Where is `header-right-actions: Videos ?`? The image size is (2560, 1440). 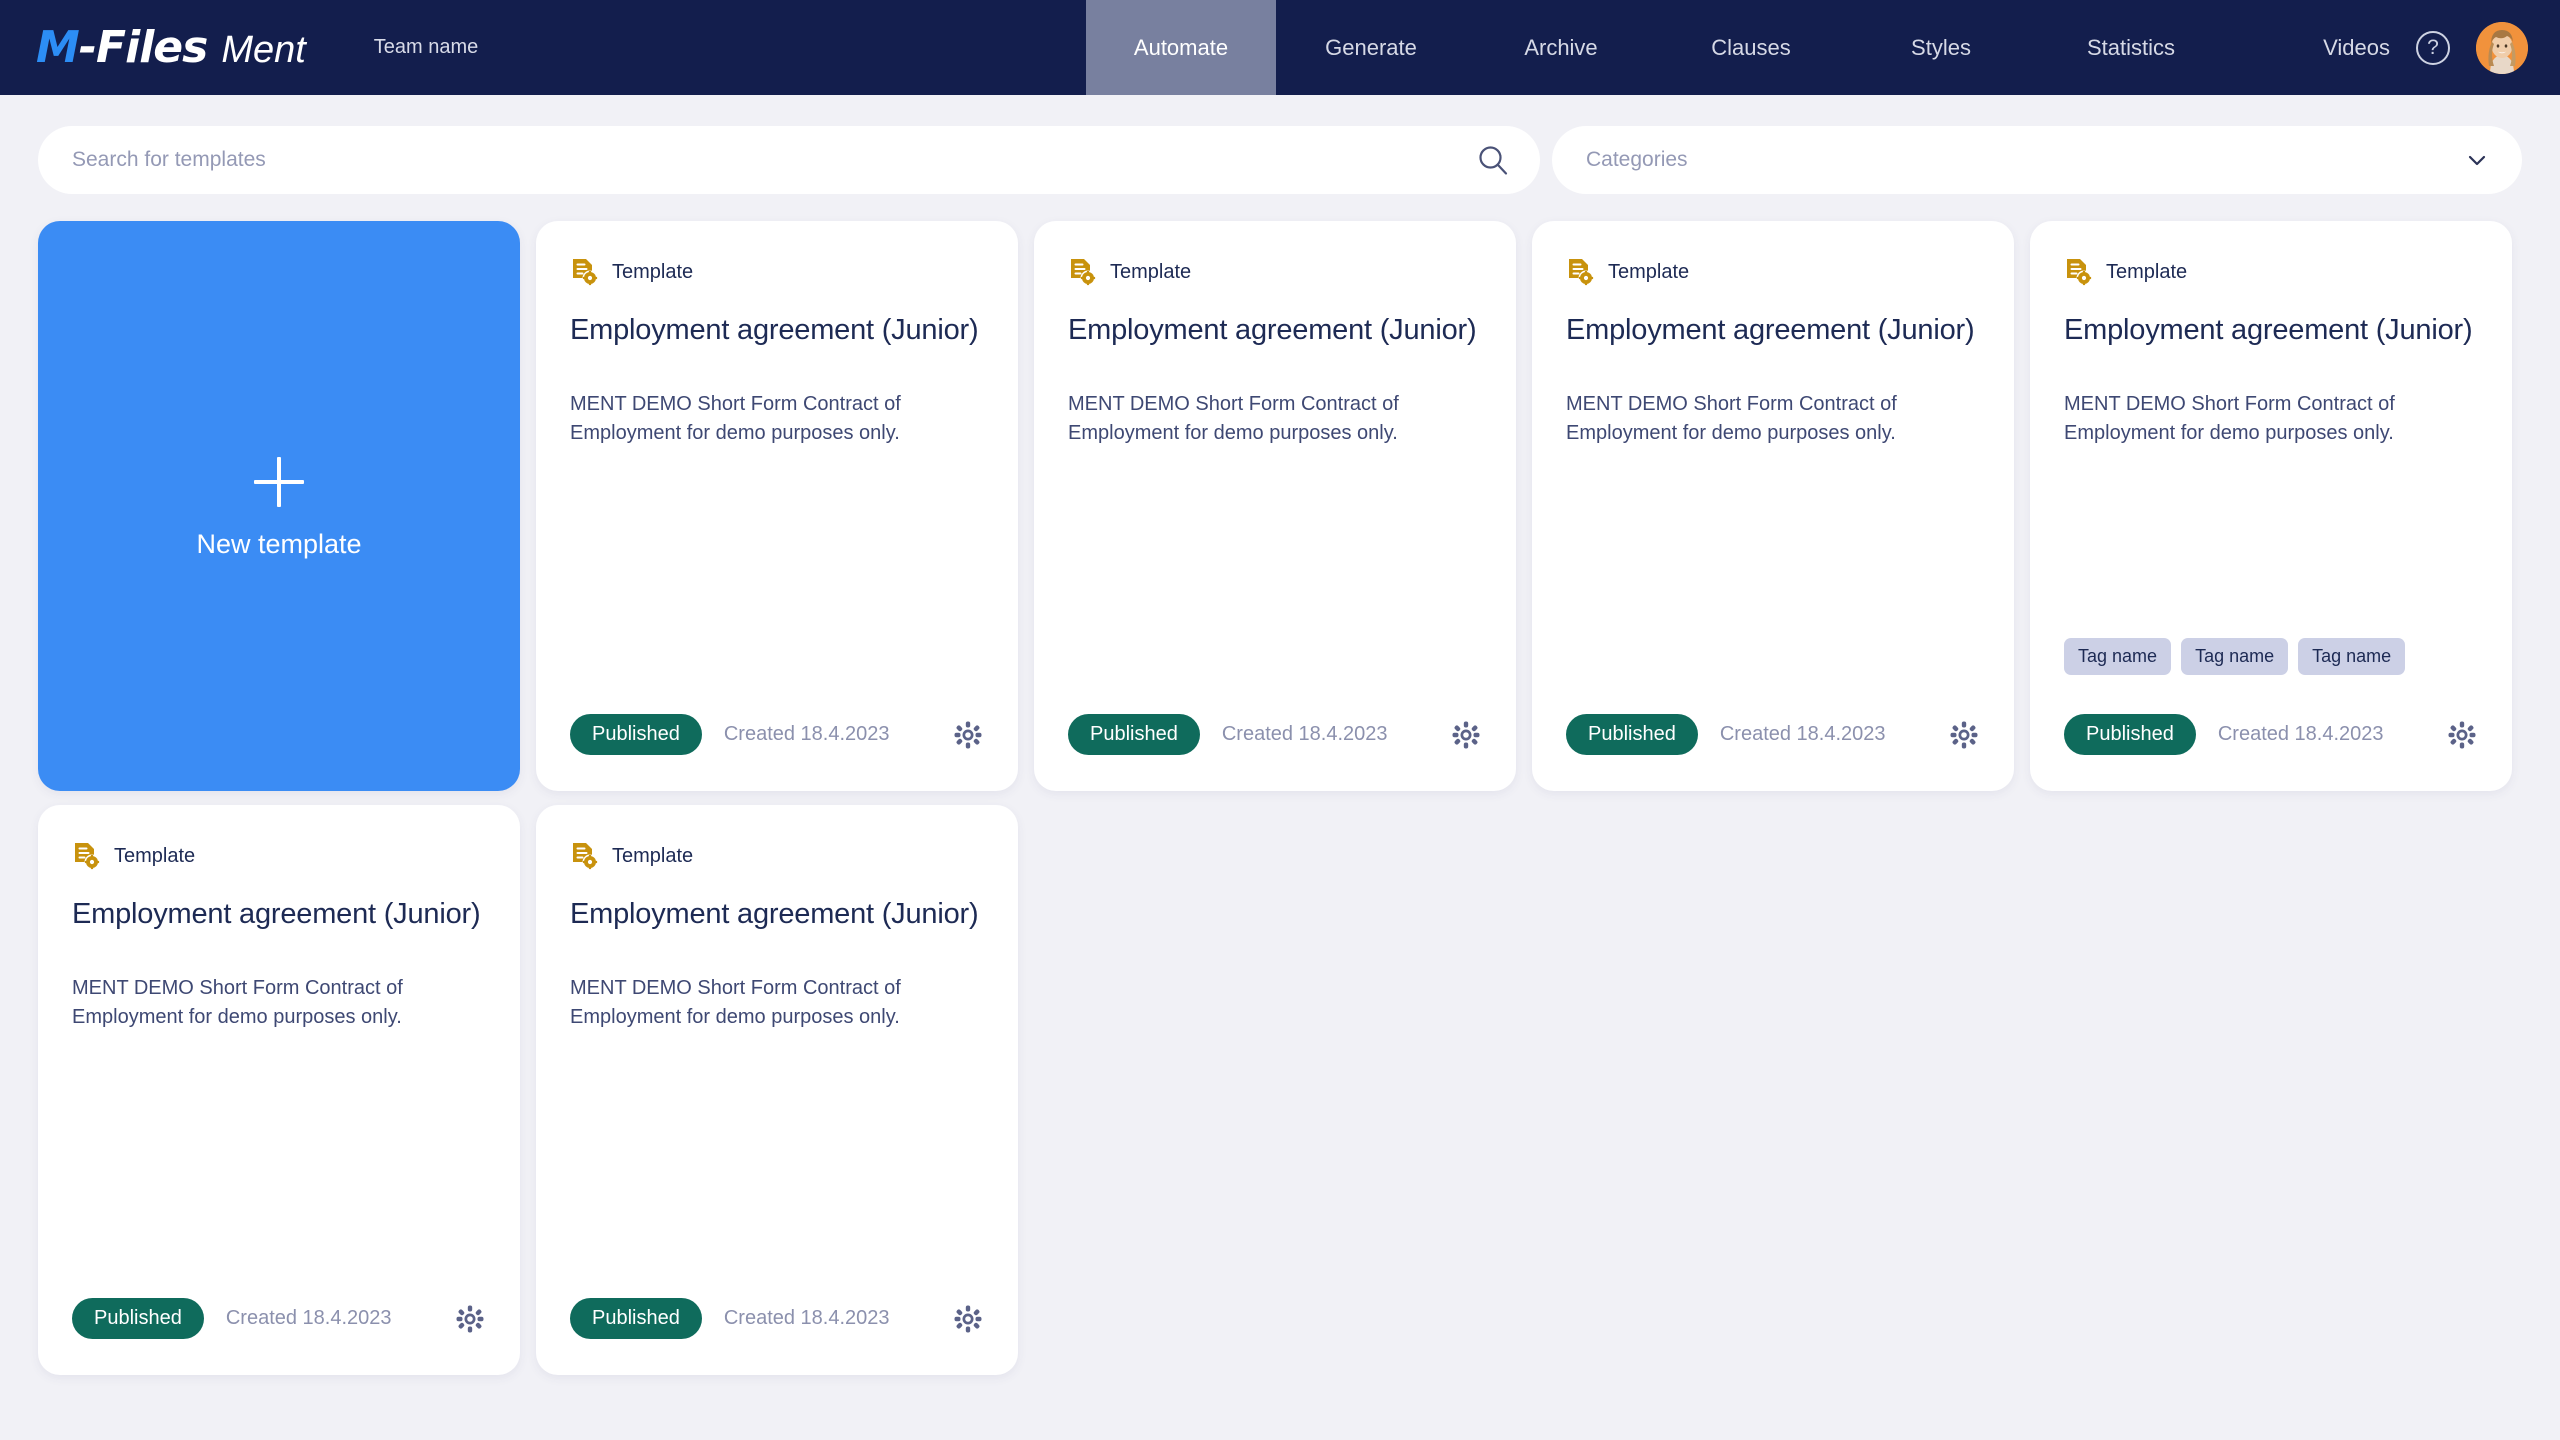 header-right-actions: Videos ? is located at coordinates (2425, 47).